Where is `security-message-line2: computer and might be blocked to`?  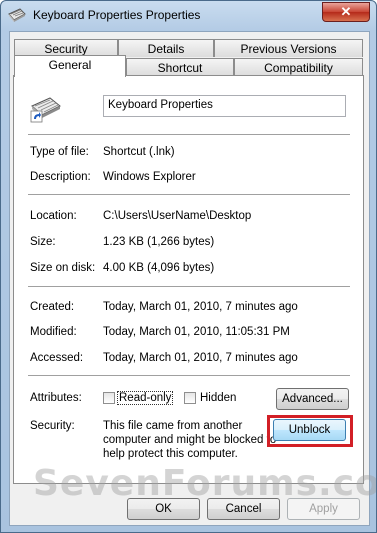 security-message-line2: computer and might be blocked to is located at coordinates (190, 440).